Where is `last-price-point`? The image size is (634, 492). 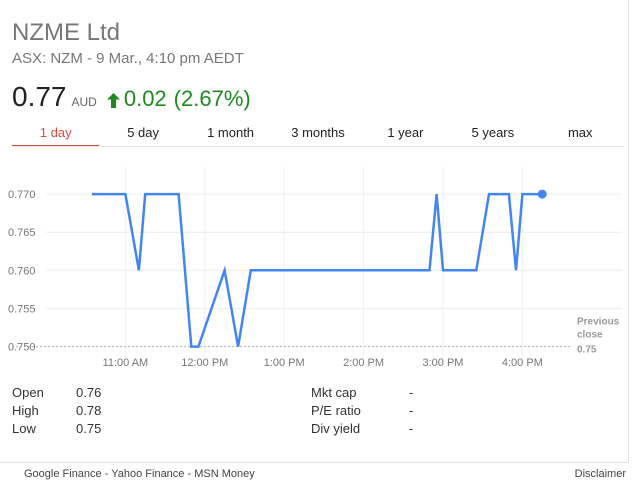
last-price-point is located at coordinates (542, 194).